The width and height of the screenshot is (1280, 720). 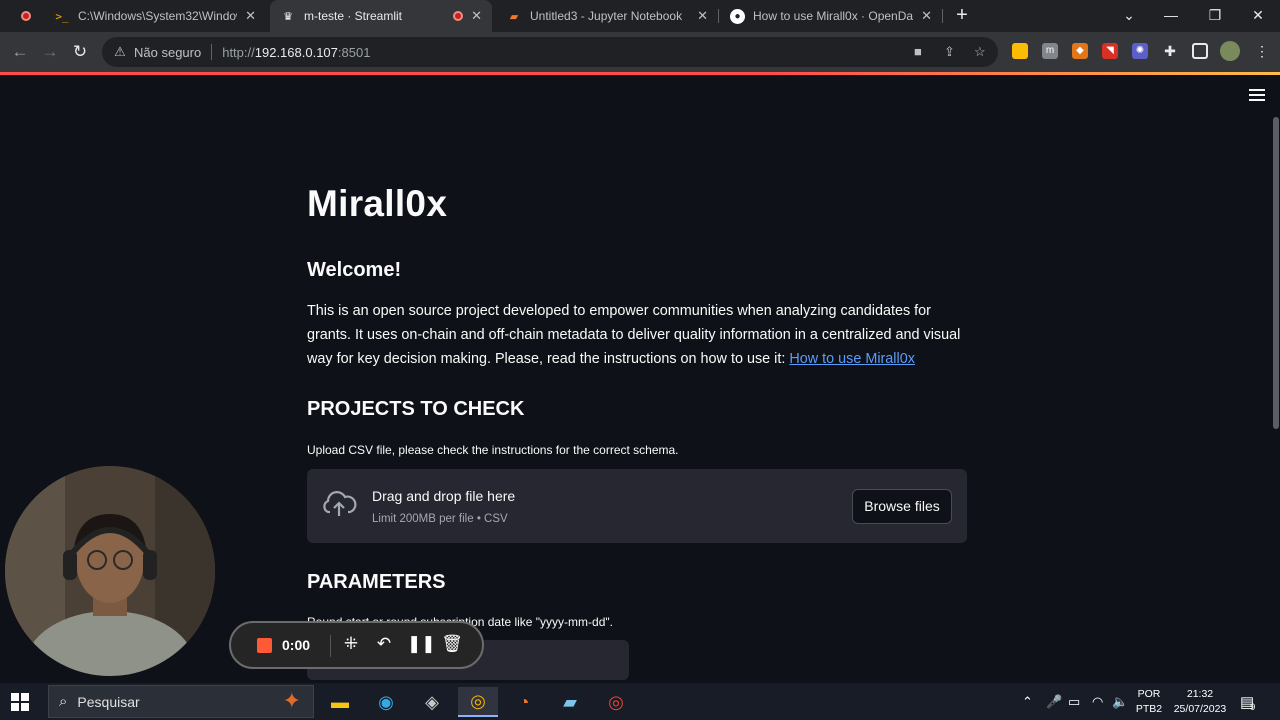 I want to click on cloud-upload-icon, so click(x=340, y=503).